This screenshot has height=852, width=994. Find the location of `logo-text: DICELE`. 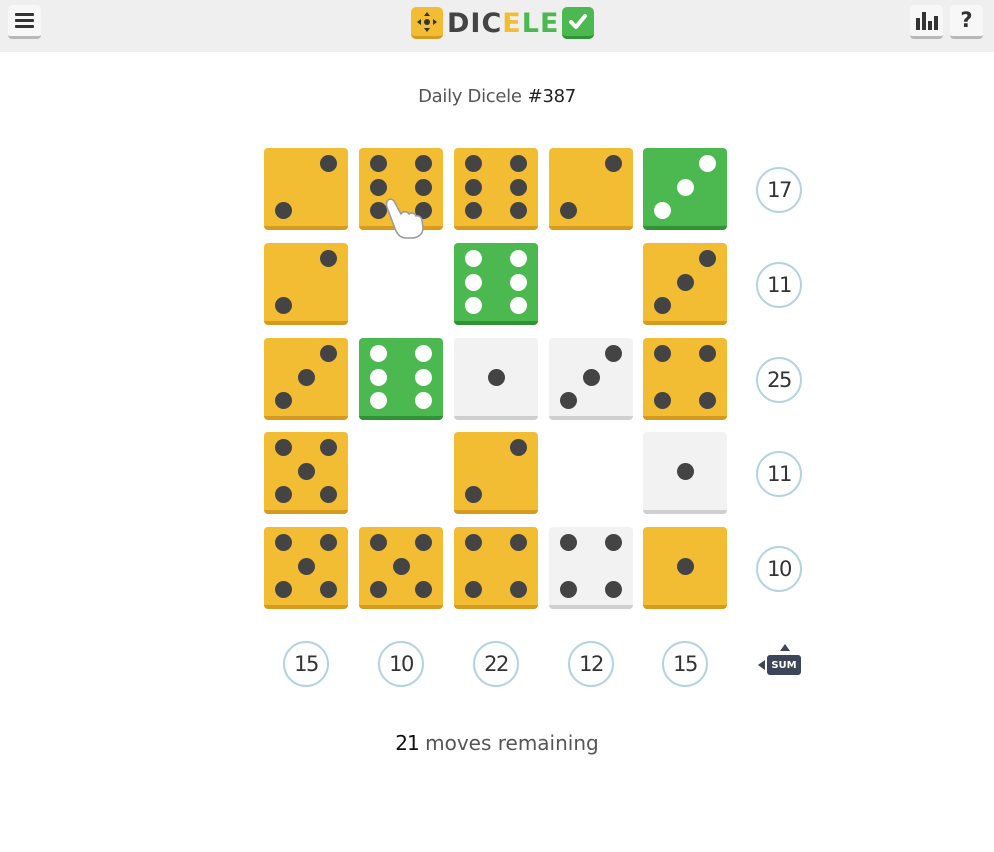

logo-text: DICELE is located at coordinates (503, 23).